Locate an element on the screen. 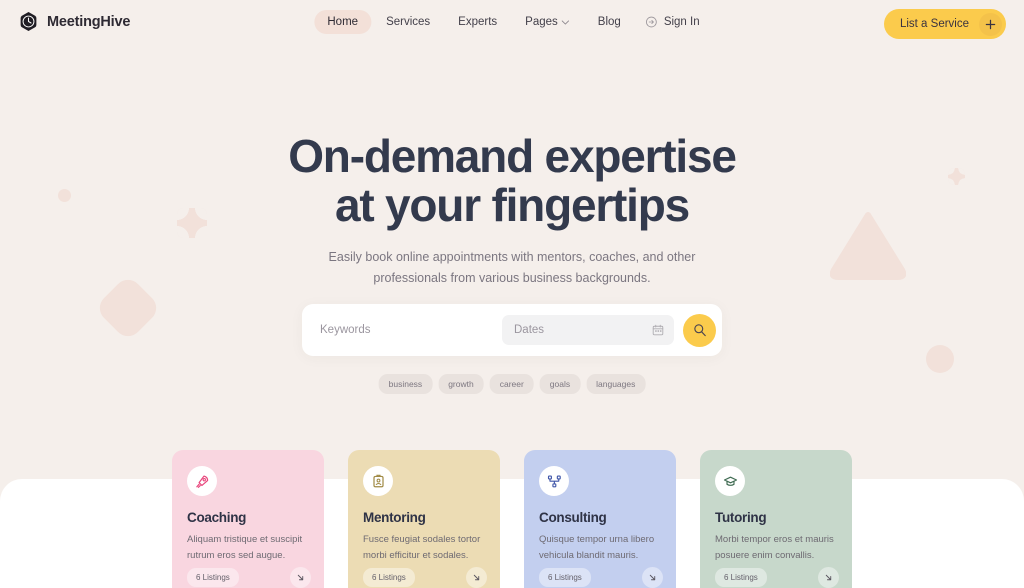 The width and height of the screenshot is (1024, 588). nav-label: Experts is located at coordinates (478, 22).